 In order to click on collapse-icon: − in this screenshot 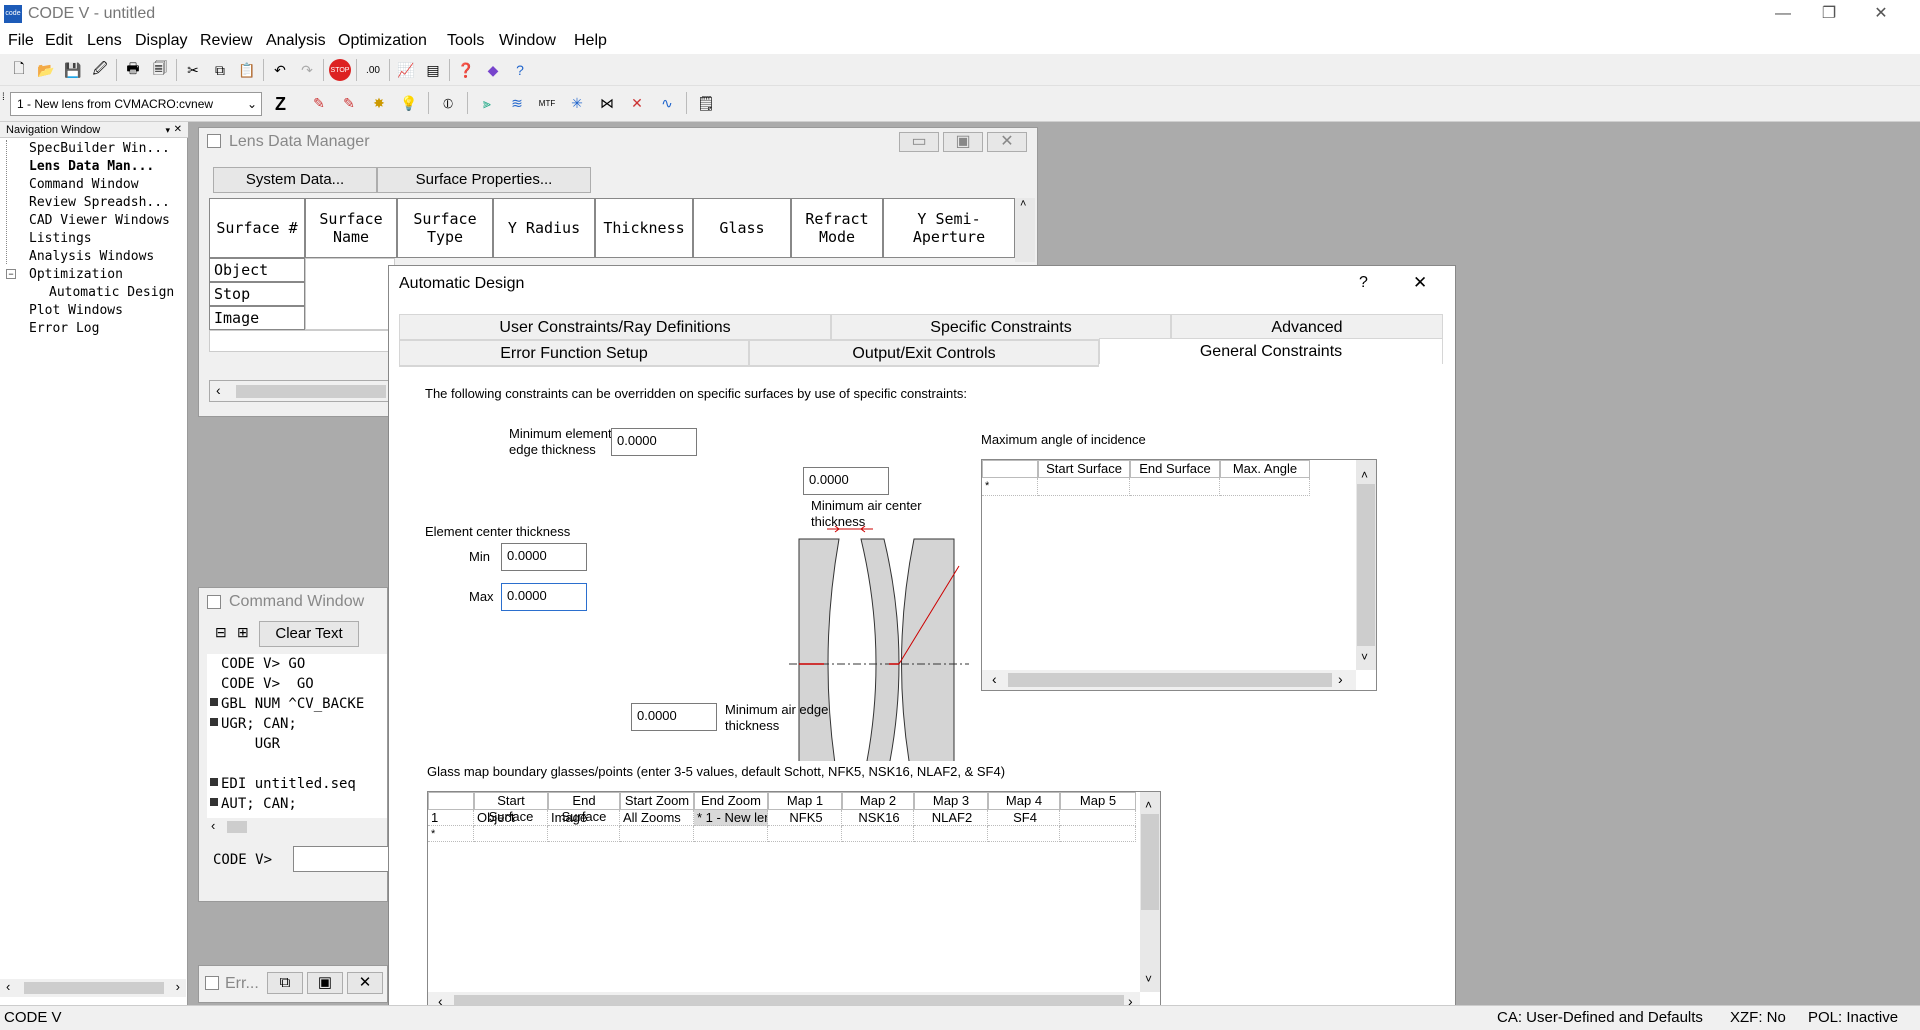, I will do `click(11, 274)`.